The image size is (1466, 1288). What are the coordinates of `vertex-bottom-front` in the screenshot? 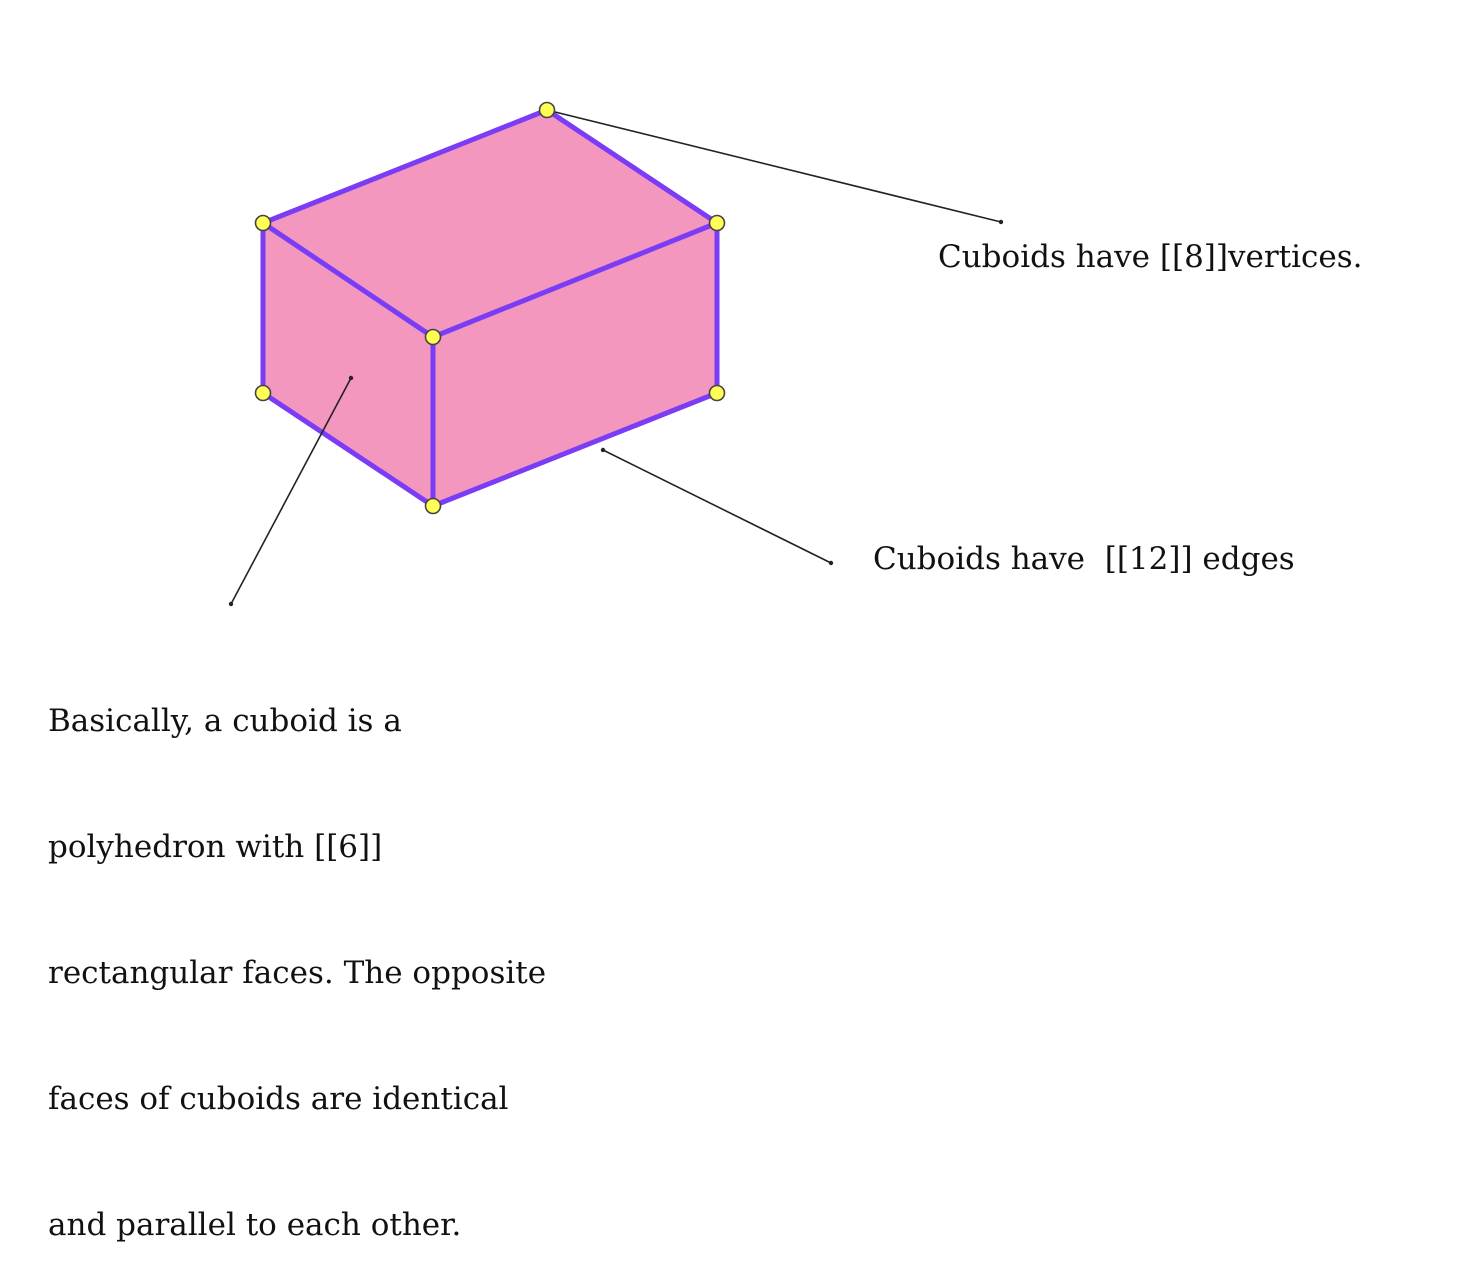 It's located at (433, 506).